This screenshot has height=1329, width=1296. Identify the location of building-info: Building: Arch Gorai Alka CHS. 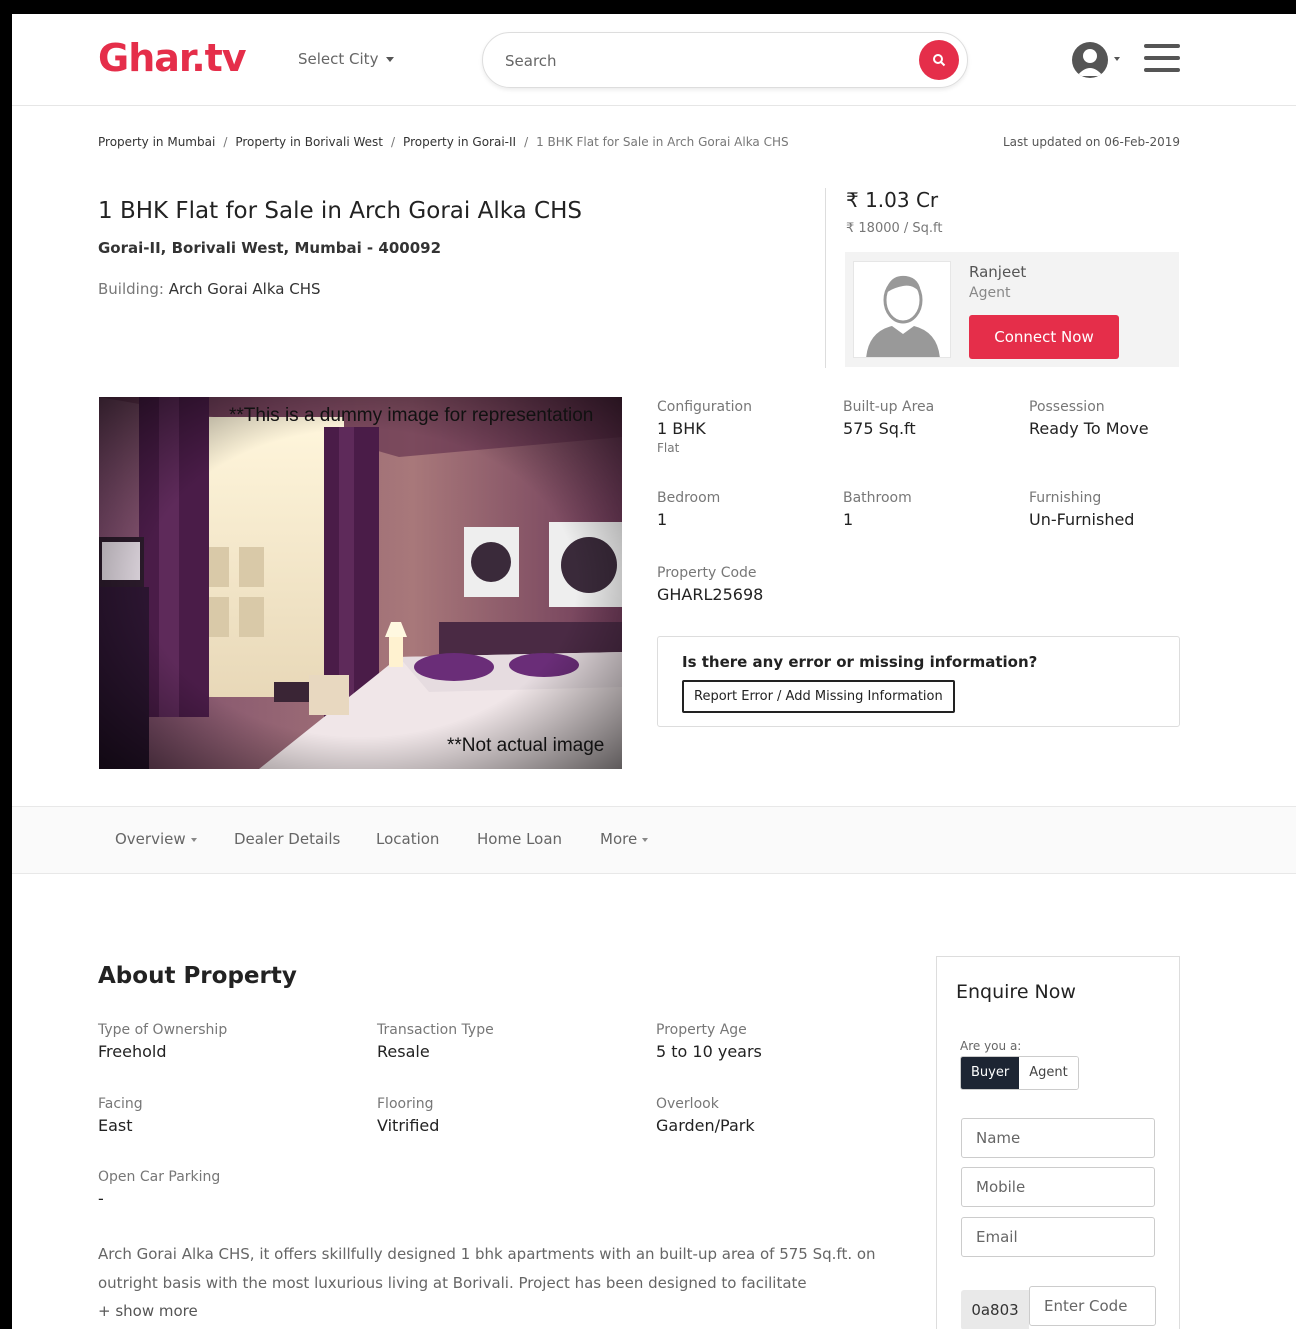
(209, 289).